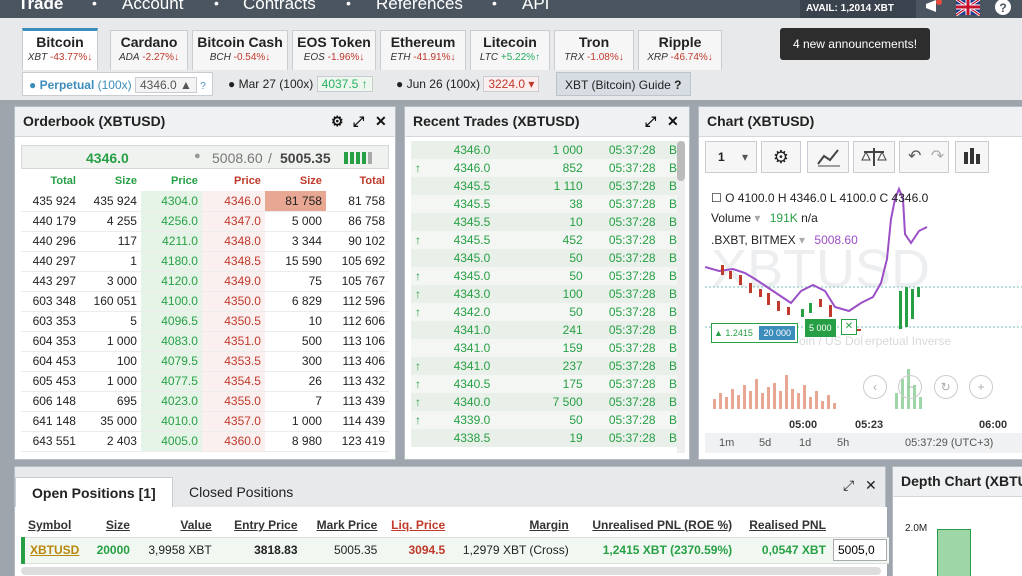 The image size is (1022, 576). I want to click on collapse-legend-icon: ☐, so click(716, 198).